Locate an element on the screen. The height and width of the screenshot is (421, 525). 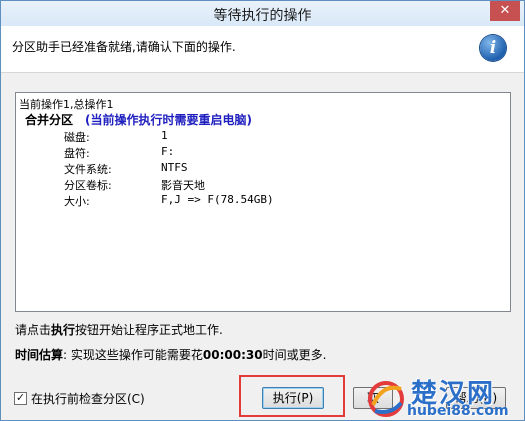
check-partition-checkbox: ✓ is located at coordinates (20, 398).